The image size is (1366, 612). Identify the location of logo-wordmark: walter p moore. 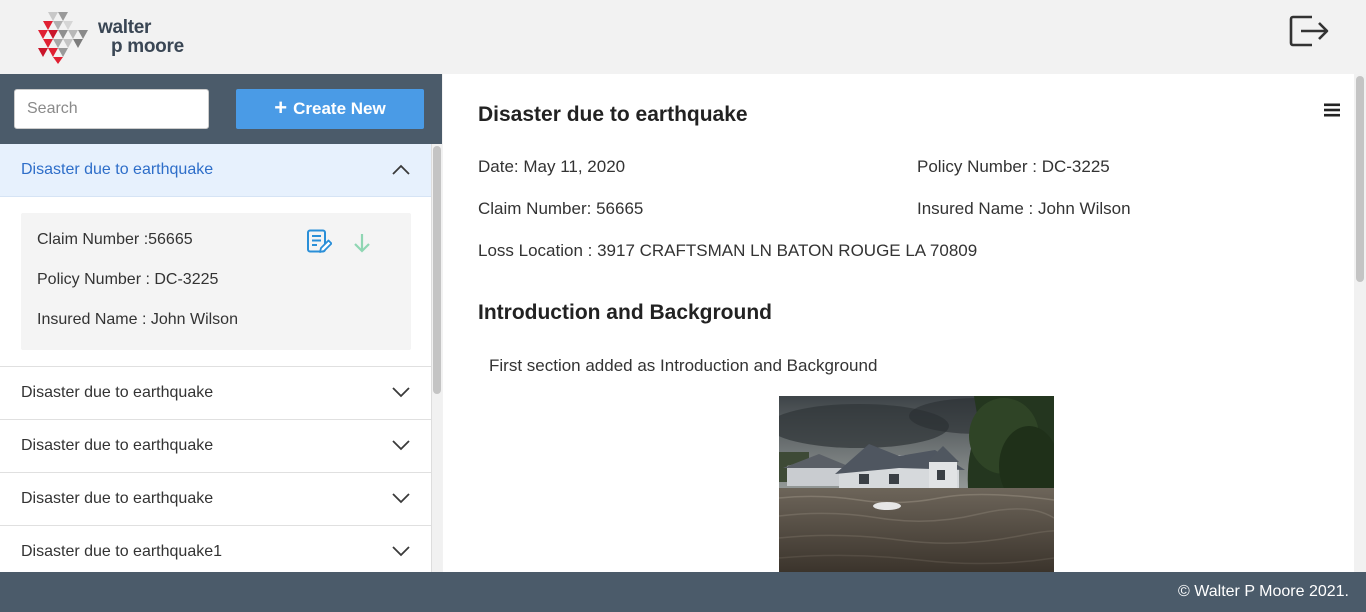
(141, 37).